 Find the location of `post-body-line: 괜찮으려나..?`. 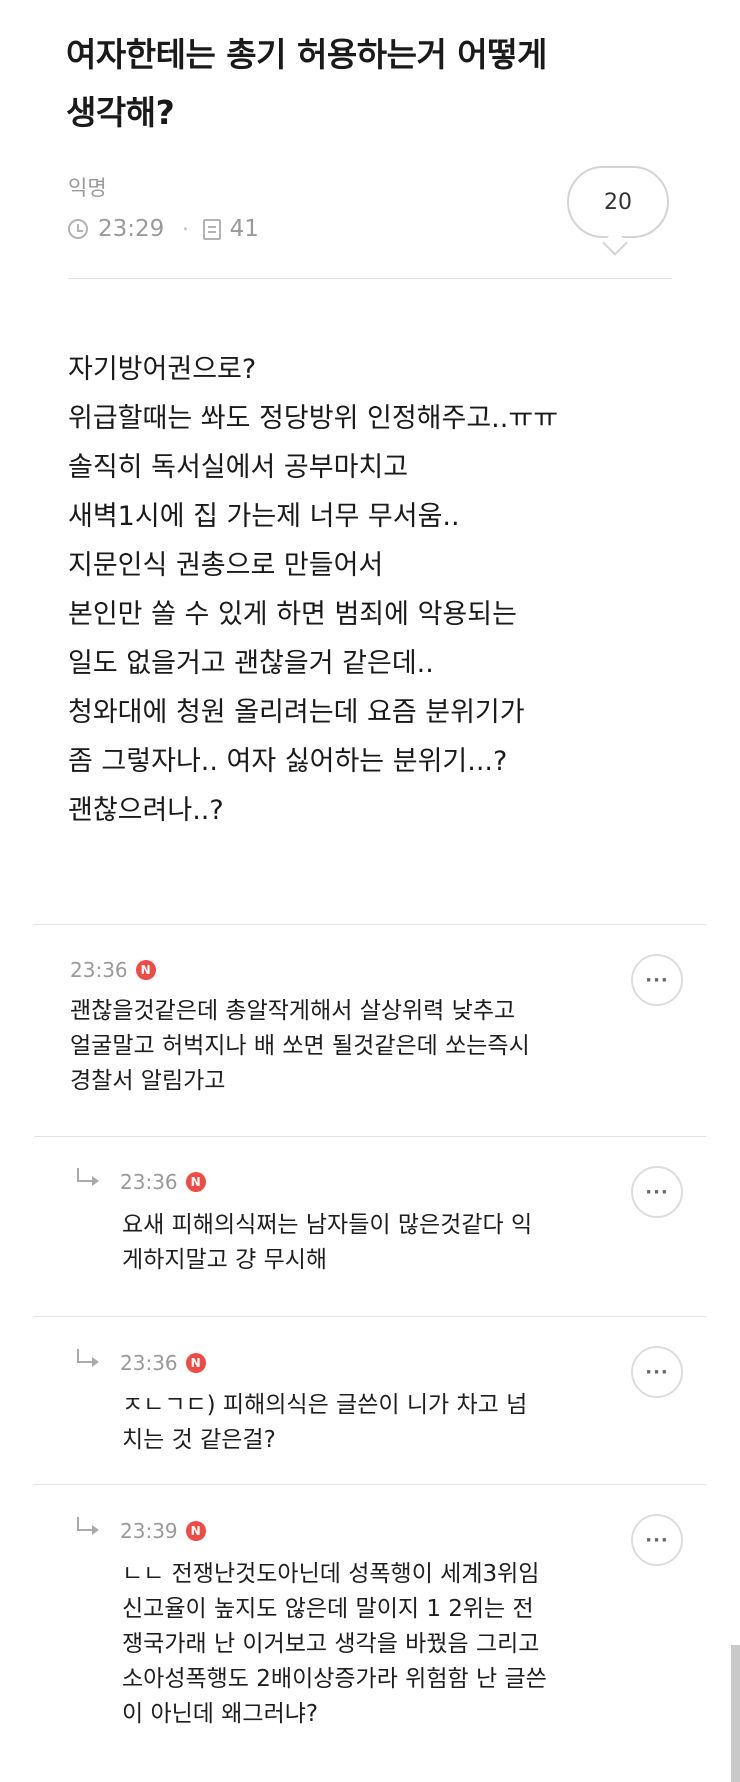

post-body-line: 괜찮으려나..? is located at coordinates (146, 810).